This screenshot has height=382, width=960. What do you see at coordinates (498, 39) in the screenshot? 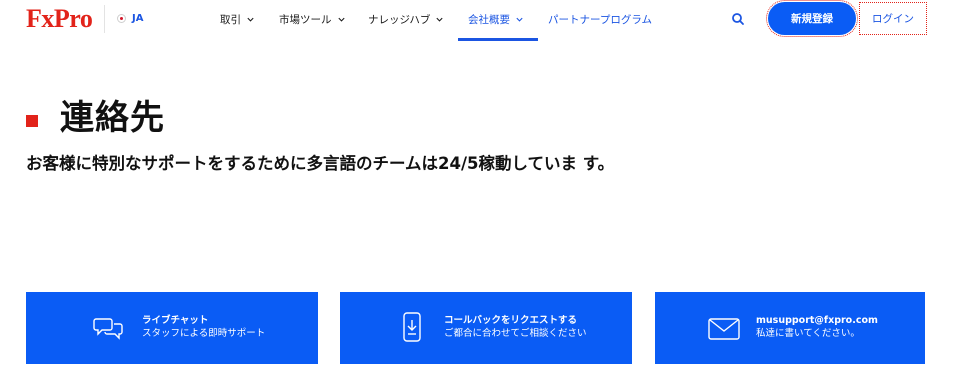
I see `active-tab-underline` at bounding box center [498, 39].